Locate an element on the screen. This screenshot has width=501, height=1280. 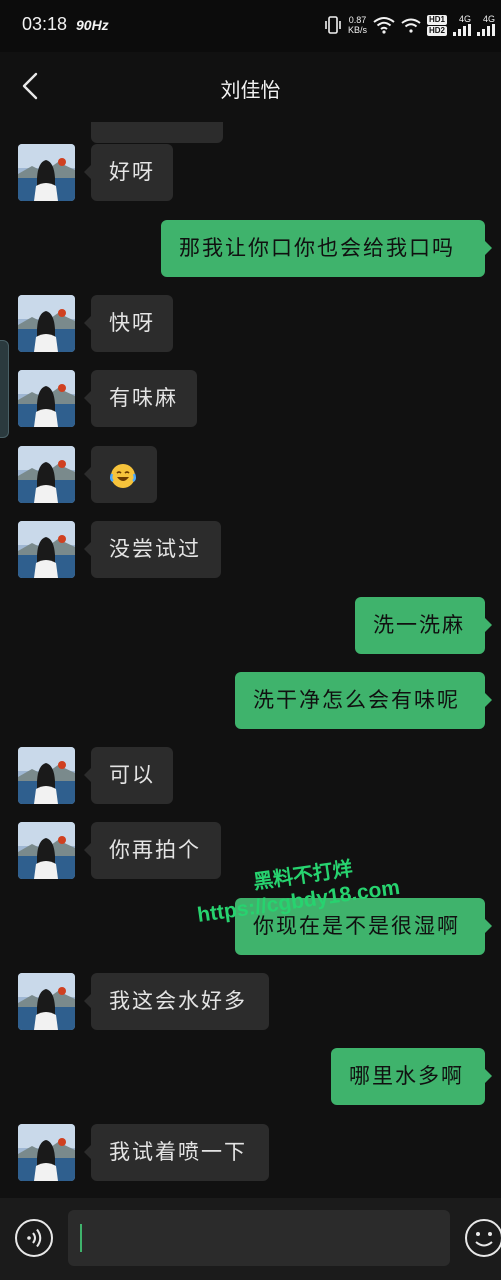
signal-2: 4G is located at coordinates (486, 25).